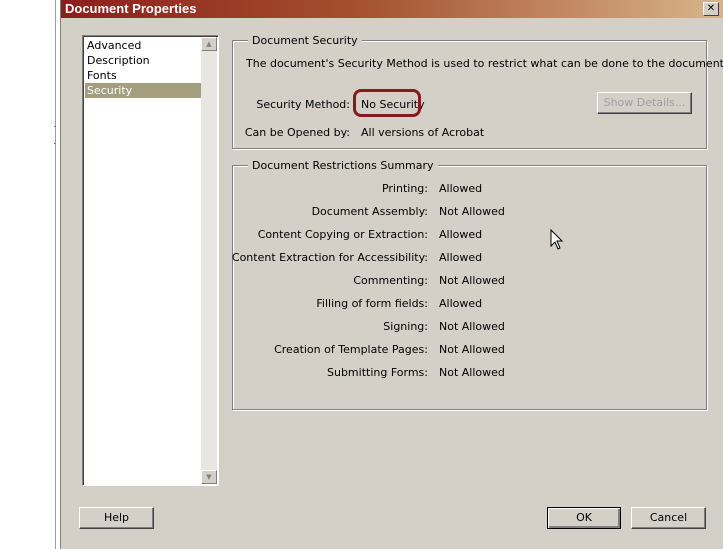 This screenshot has height=549, width=723. I want to click on restriction-label: Signing:, so click(405, 326).